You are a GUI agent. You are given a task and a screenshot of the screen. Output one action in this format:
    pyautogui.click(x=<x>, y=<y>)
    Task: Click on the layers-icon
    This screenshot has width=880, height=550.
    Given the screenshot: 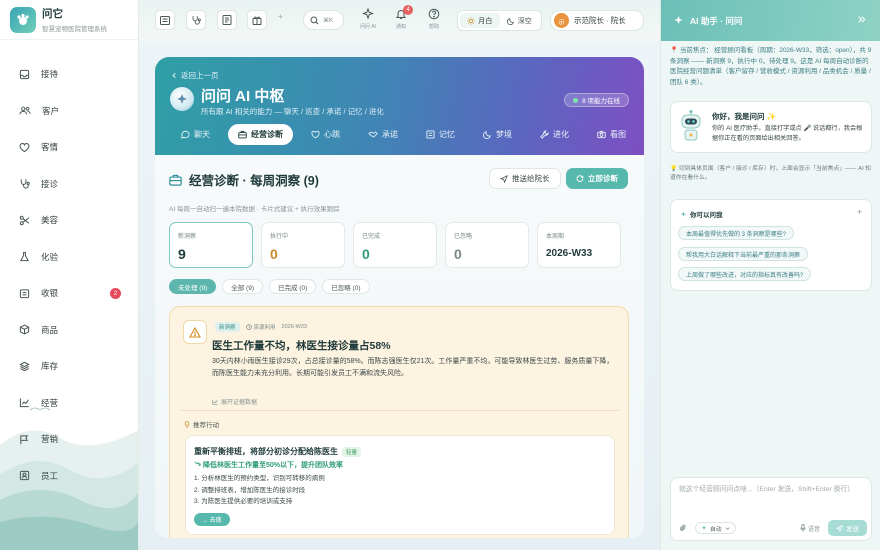 What is the action you would take?
    pyautogui.click(x=24, y=366)
    